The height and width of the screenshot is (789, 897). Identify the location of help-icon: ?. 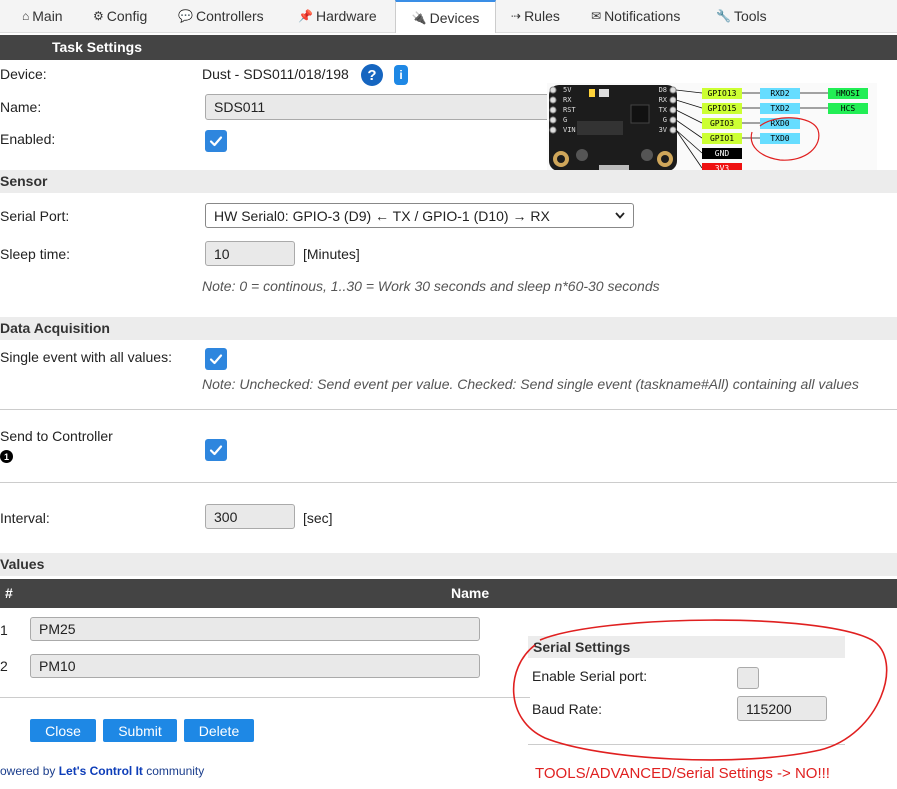
(372, 75).